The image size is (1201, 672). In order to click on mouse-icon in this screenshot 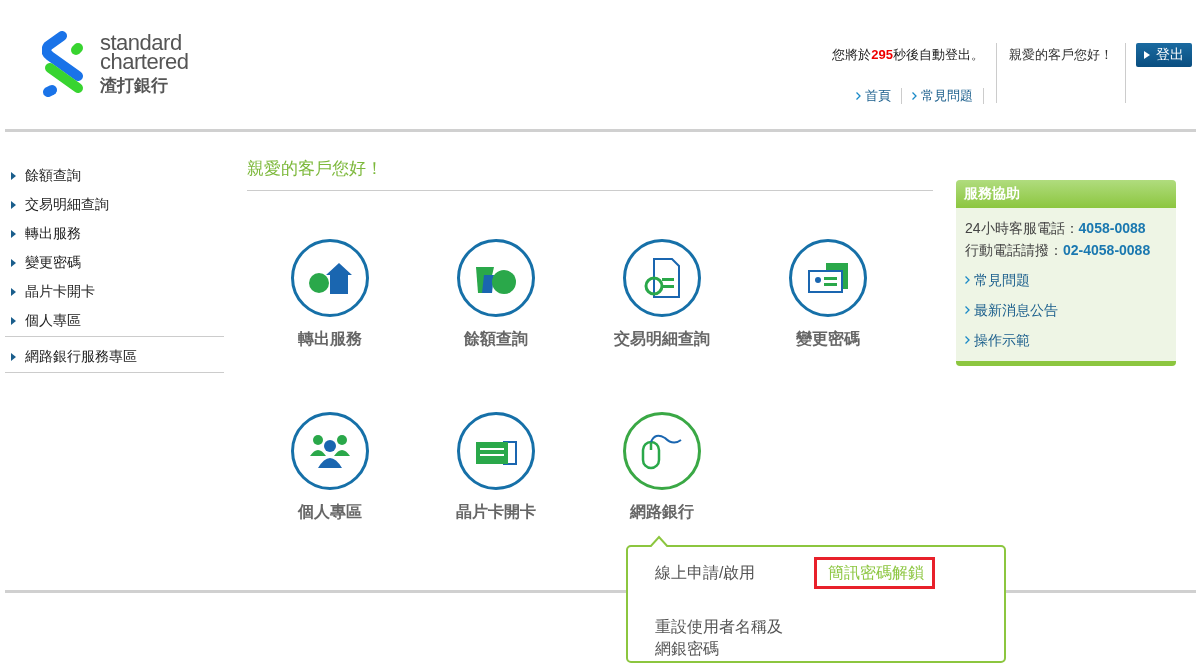, I will do `click(662, 451)`.